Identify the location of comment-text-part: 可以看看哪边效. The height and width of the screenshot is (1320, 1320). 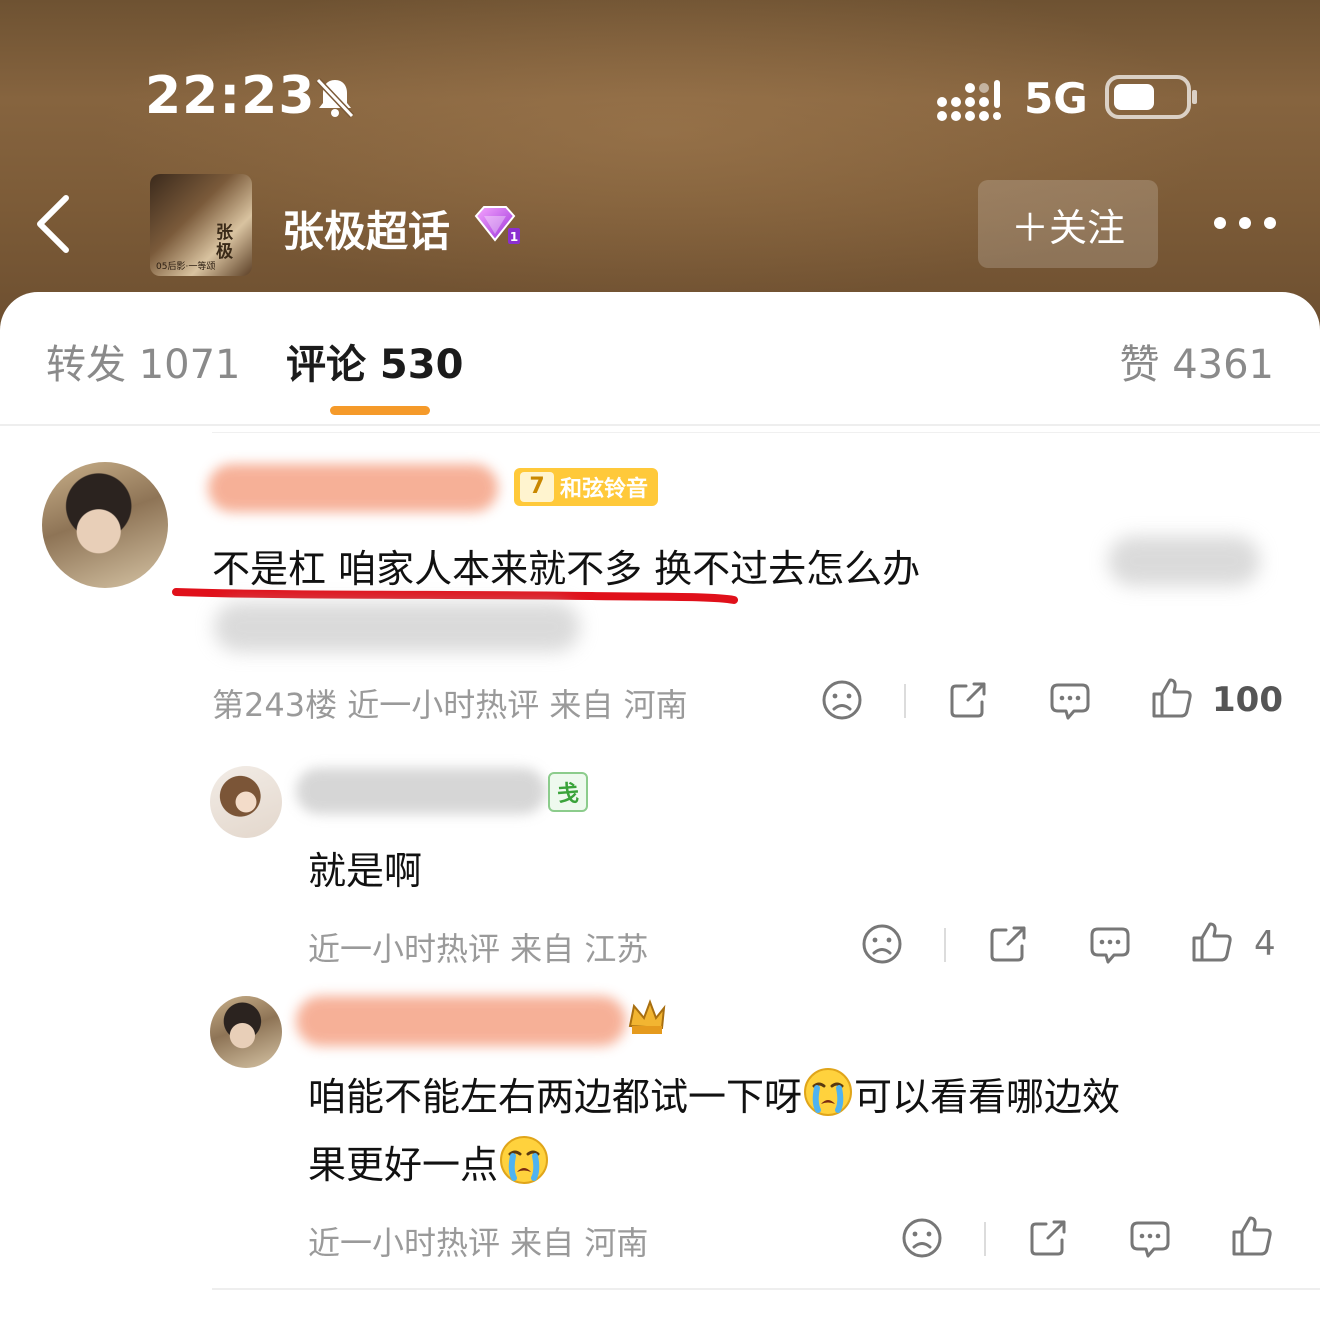
(987, 1097).